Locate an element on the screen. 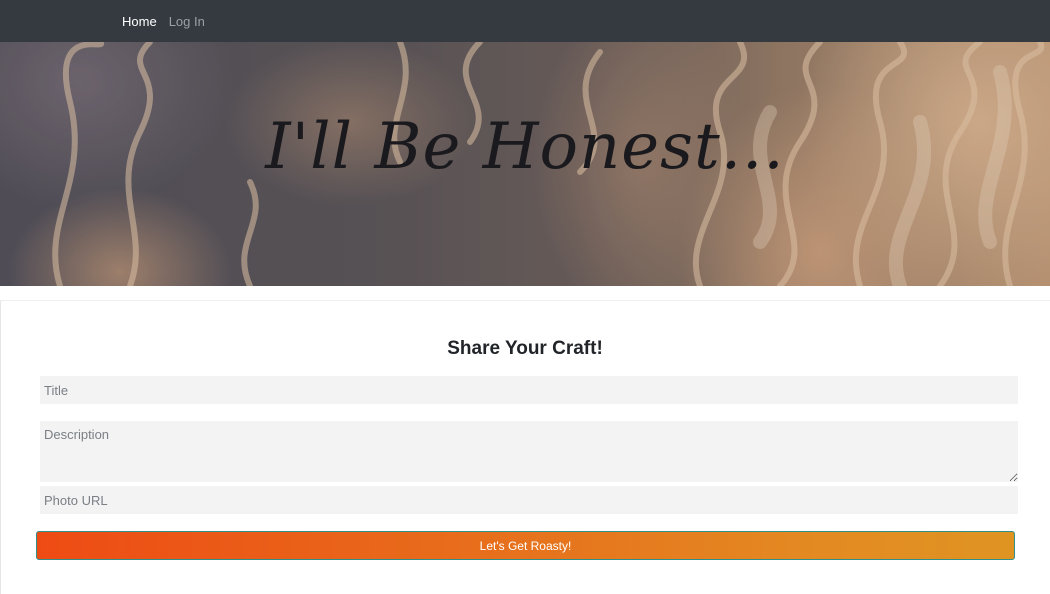  description-textarea is located at coordinates (529, 451).